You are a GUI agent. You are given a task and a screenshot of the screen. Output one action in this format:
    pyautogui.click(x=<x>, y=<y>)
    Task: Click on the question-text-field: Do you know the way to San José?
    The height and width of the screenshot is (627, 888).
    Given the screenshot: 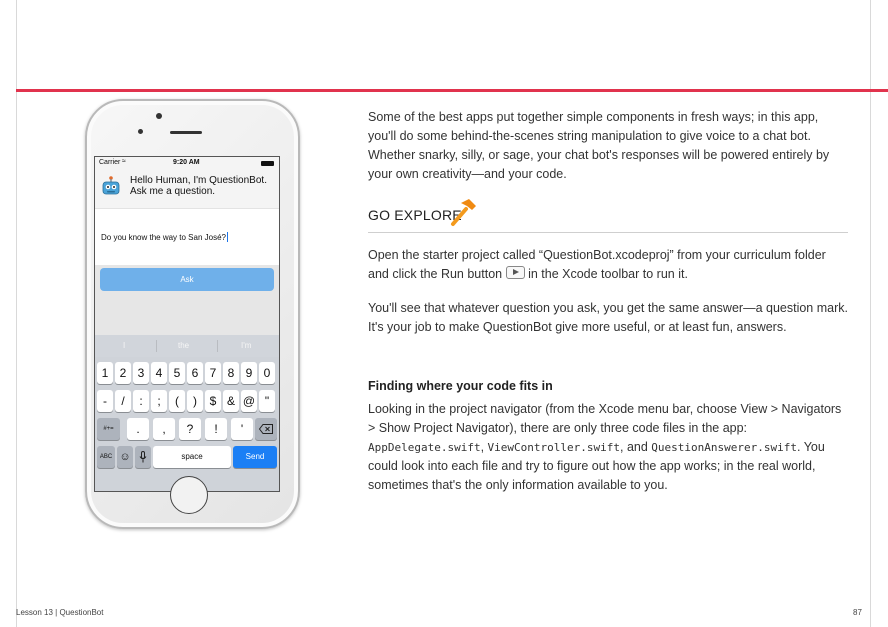 What is the action you would take?
    pyautogui.click(x=187, y=237)
    